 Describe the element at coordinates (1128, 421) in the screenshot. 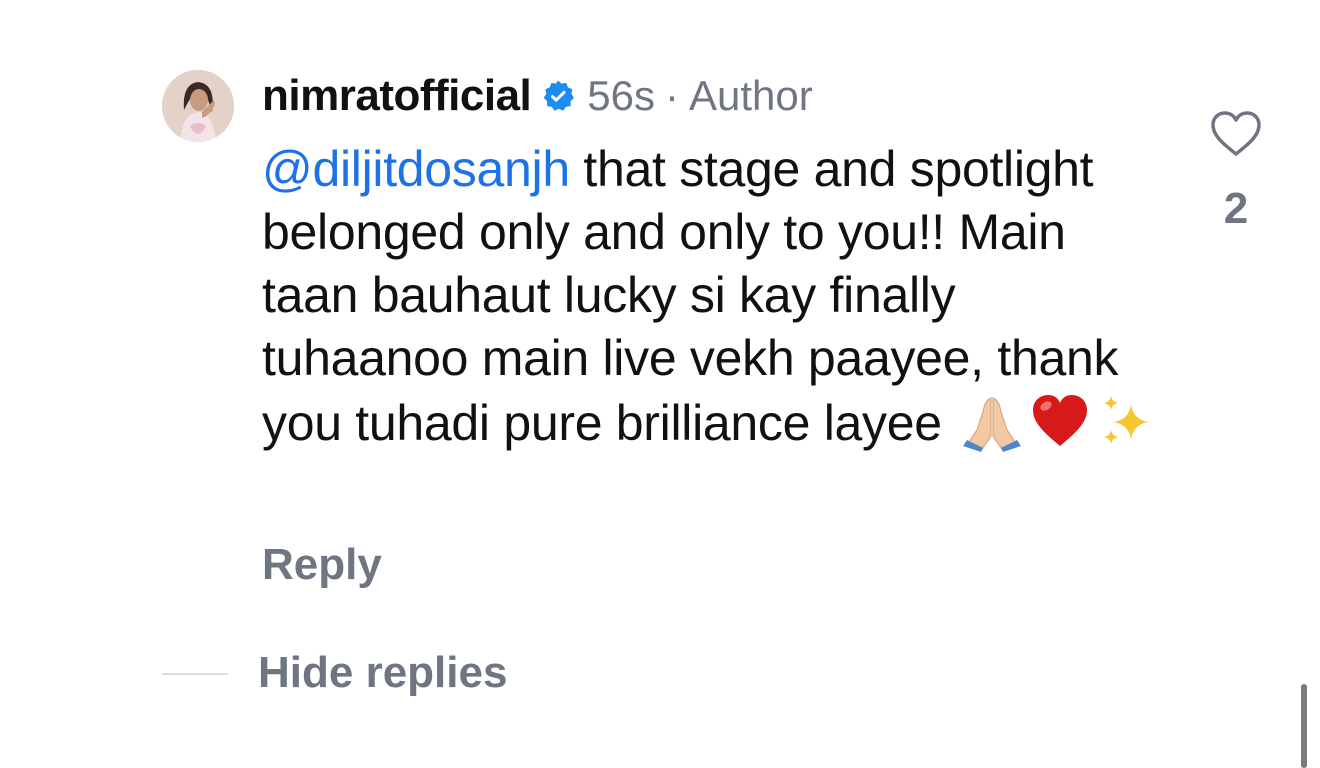

I see `sparkles-emoji` at that location.